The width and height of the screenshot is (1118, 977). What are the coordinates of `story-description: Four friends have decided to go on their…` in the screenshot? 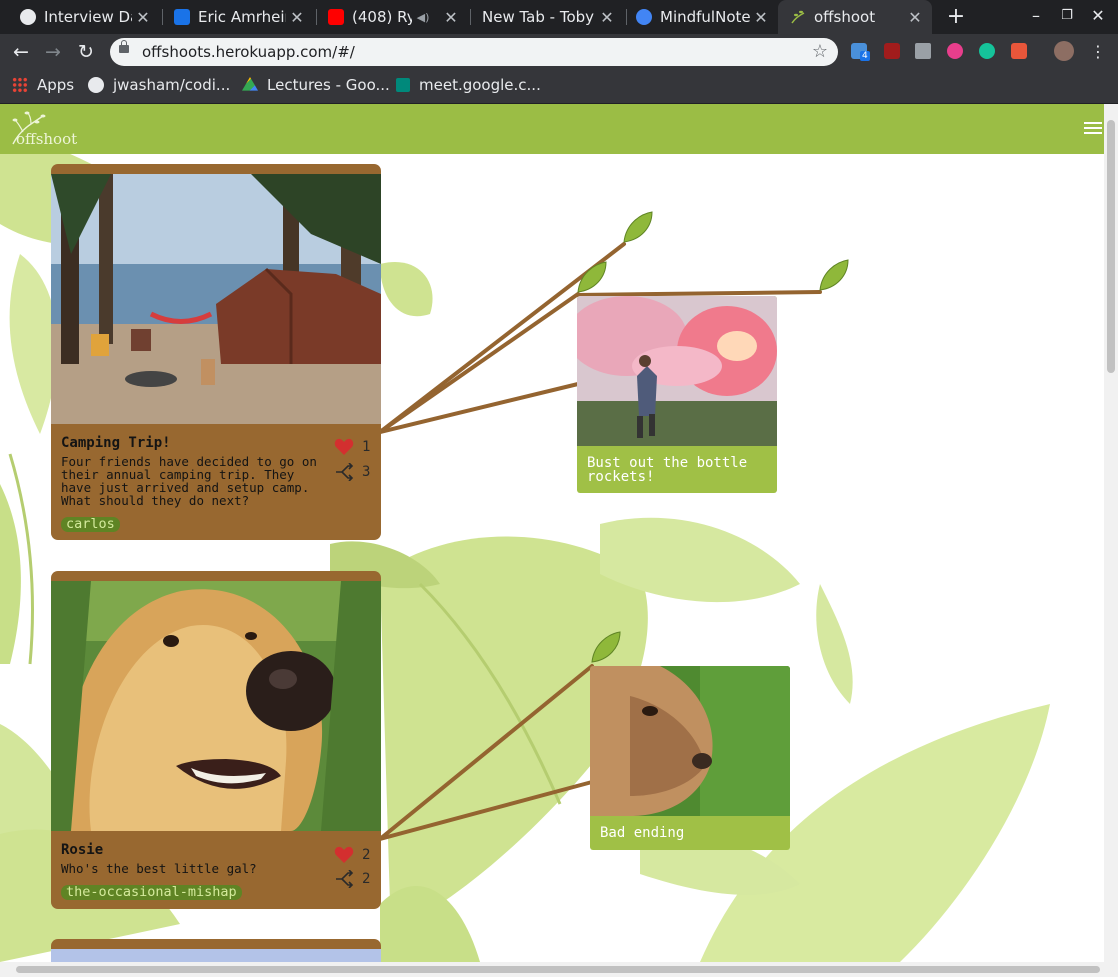 It's located at (189, 481).